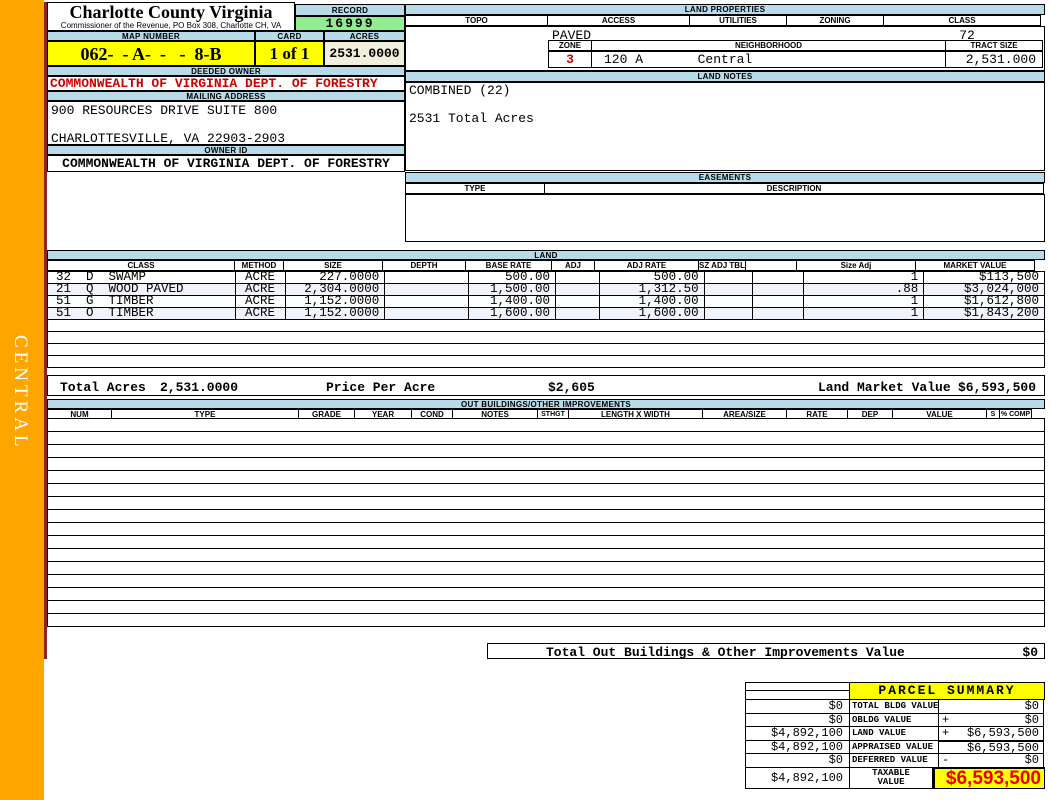 The height and width of the screenshot is (800, 1050). I want to click on address-line-1: 900 RESOURCES DRIVE SUITE 800, so click(164, 110).